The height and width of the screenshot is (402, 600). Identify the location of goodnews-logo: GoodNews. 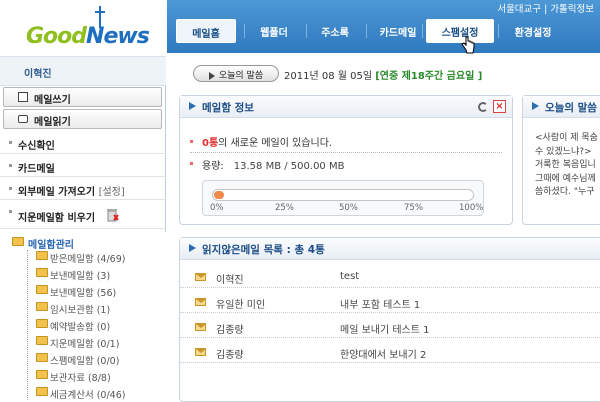
(83, 28).